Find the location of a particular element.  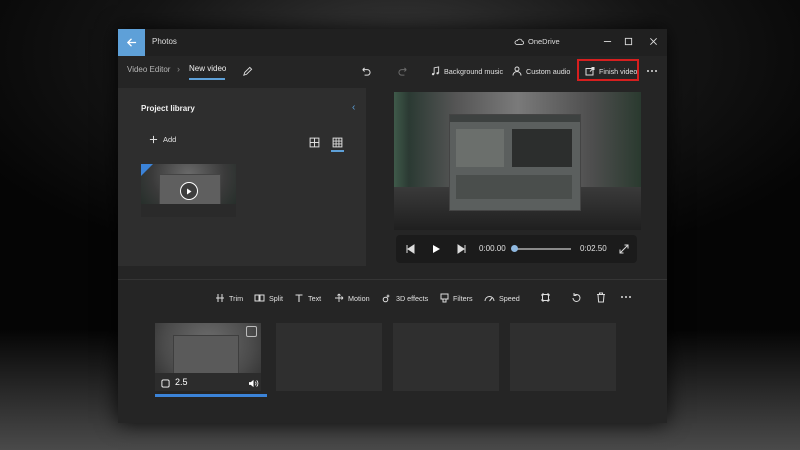

video-preview is located at coordinates (517, 161).